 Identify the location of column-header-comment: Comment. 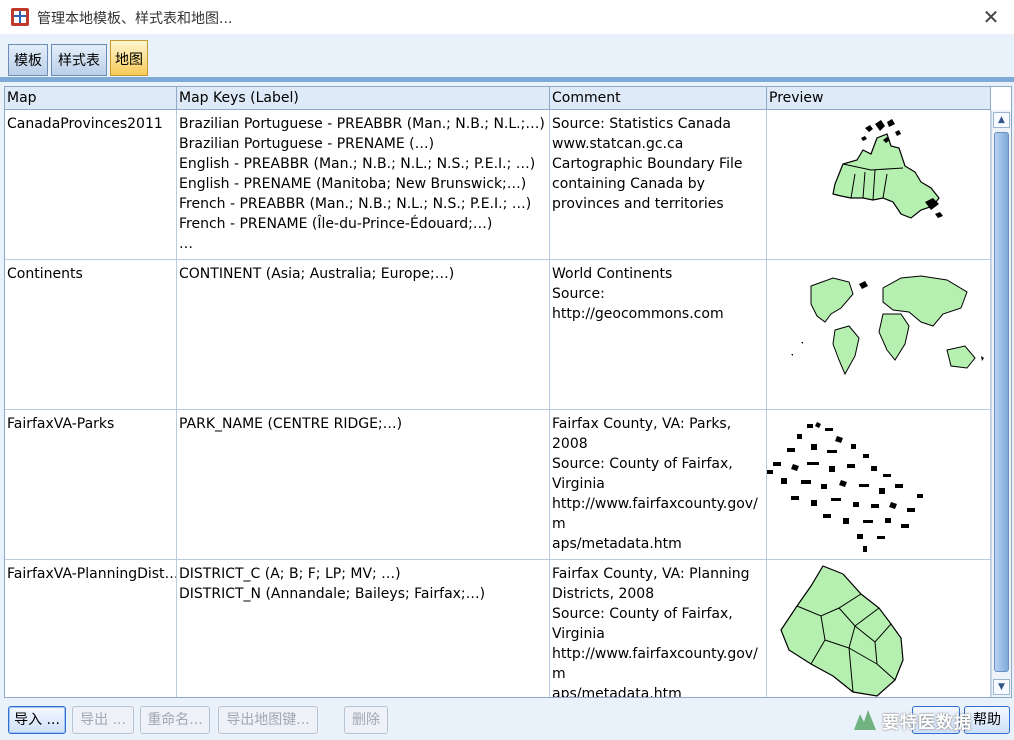
(658, 98).